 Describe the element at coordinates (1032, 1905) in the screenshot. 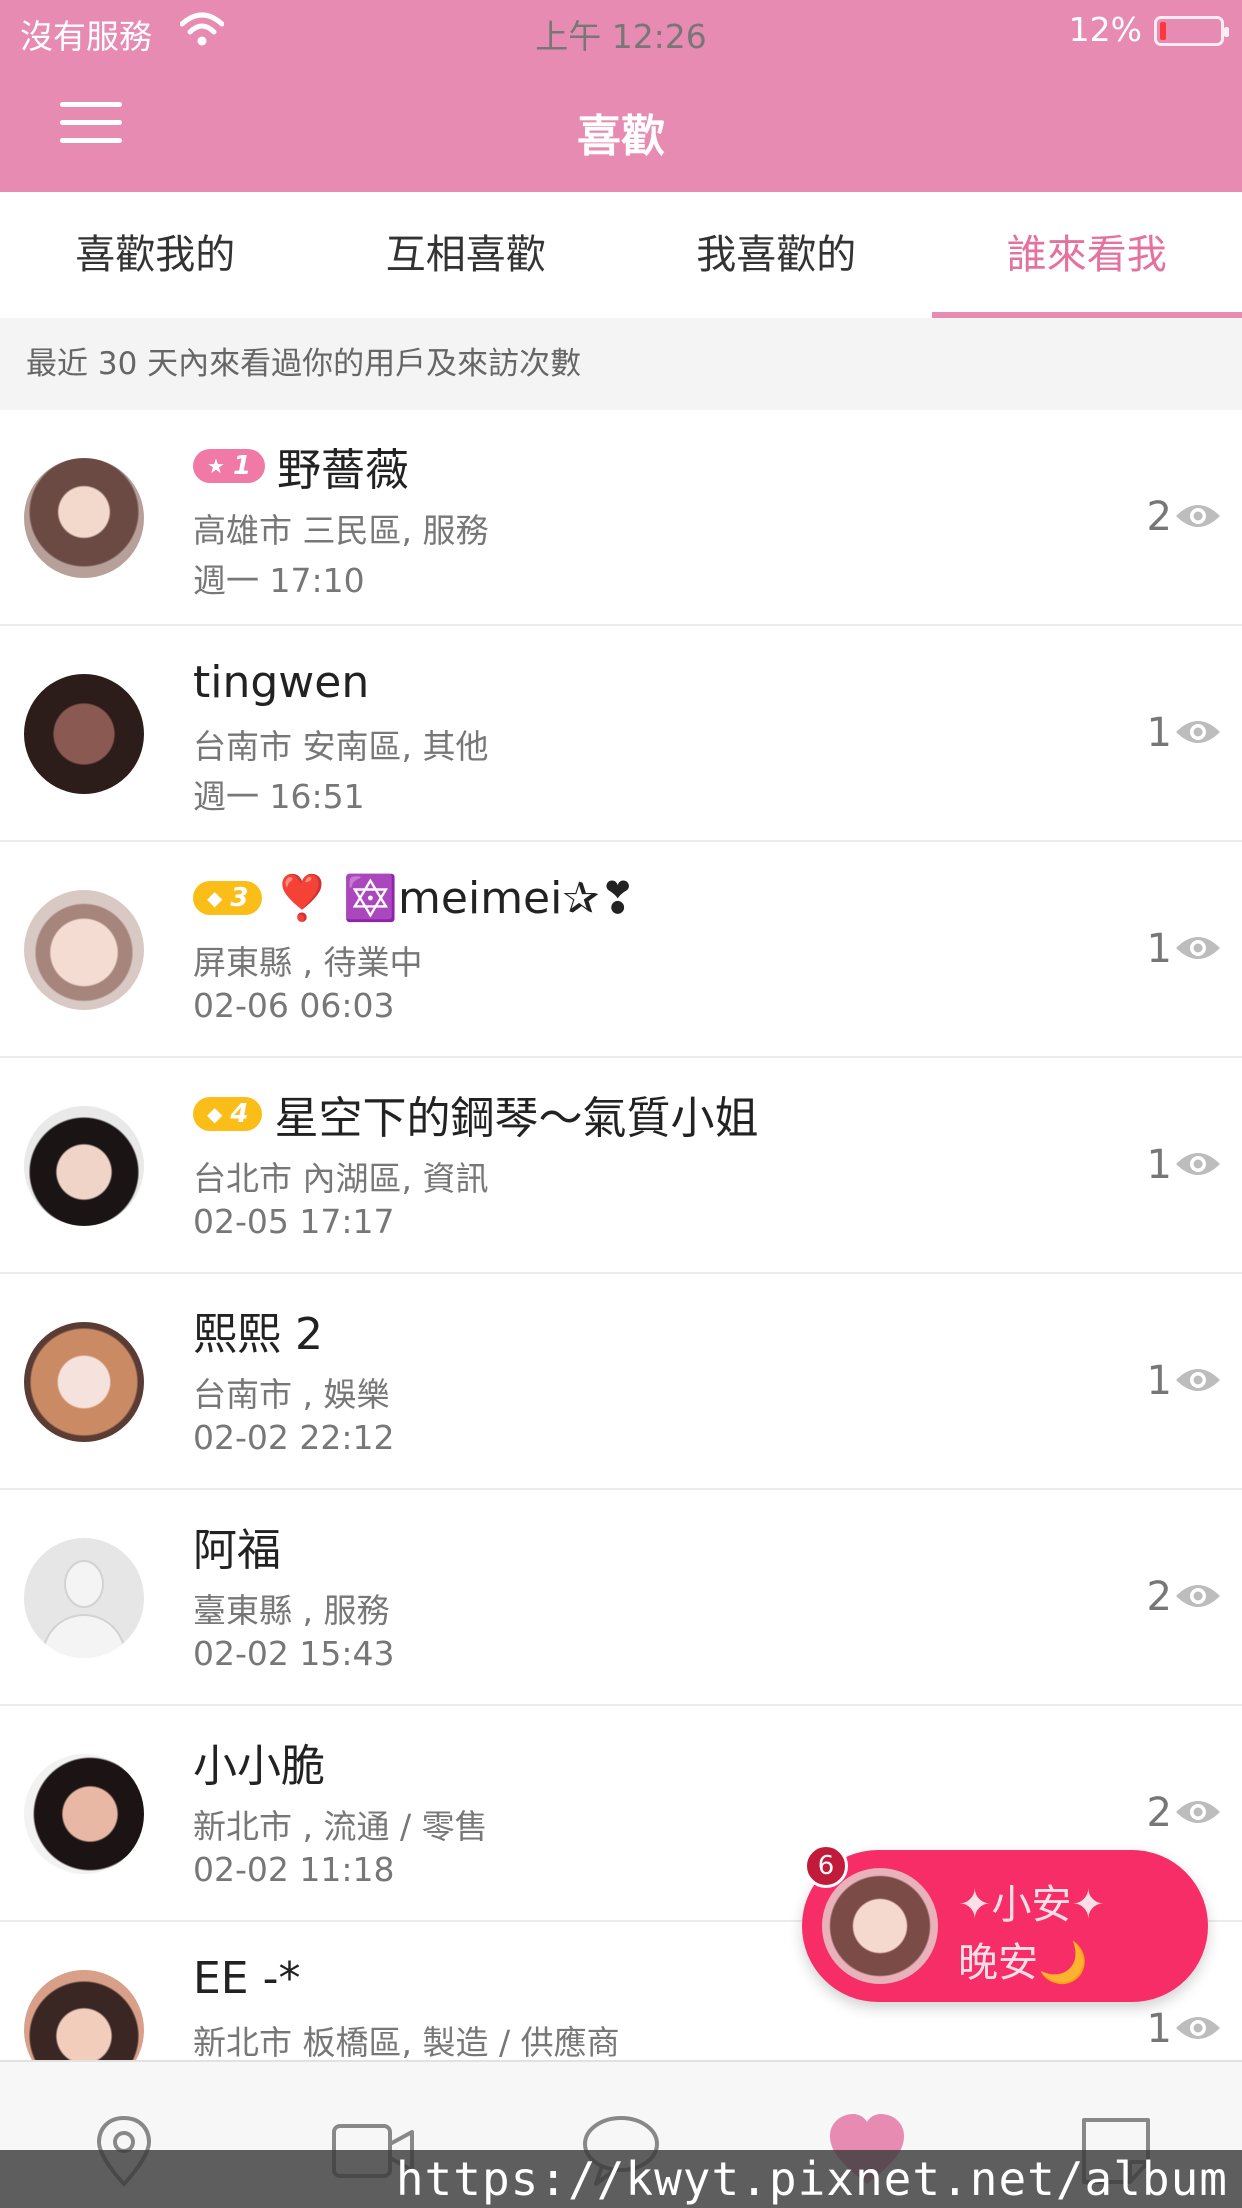

I see `bubble-sender: ✦小安✦` at that location.